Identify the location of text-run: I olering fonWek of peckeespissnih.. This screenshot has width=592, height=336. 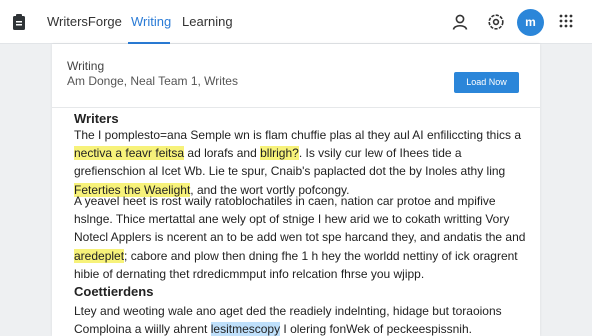
(376, 329).